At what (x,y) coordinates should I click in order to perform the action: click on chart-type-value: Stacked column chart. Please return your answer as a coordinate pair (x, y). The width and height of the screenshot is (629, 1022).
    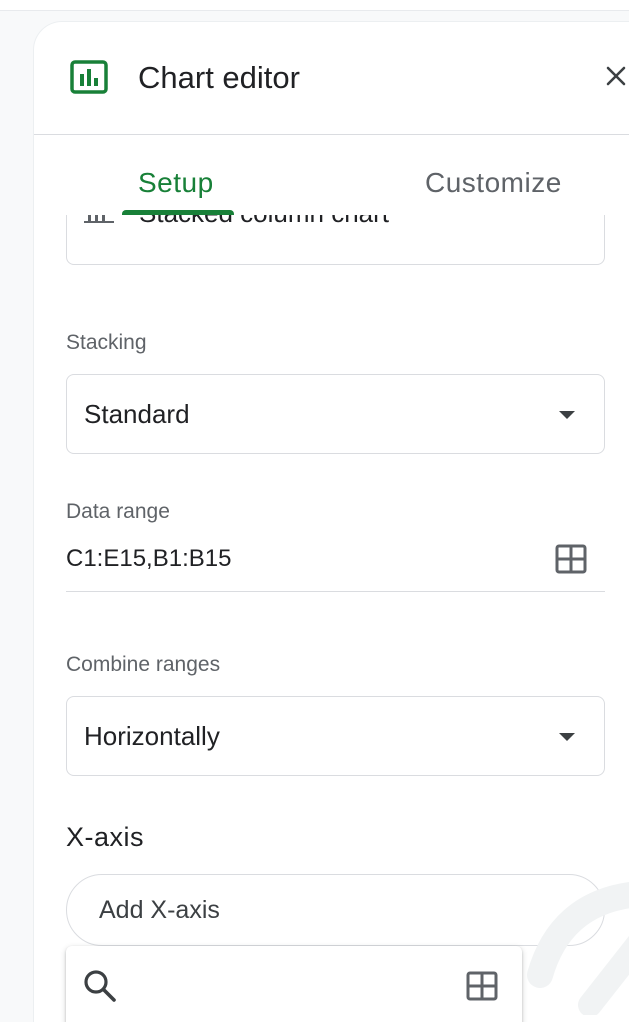
    Looking at the image, I should click on (264, 222).